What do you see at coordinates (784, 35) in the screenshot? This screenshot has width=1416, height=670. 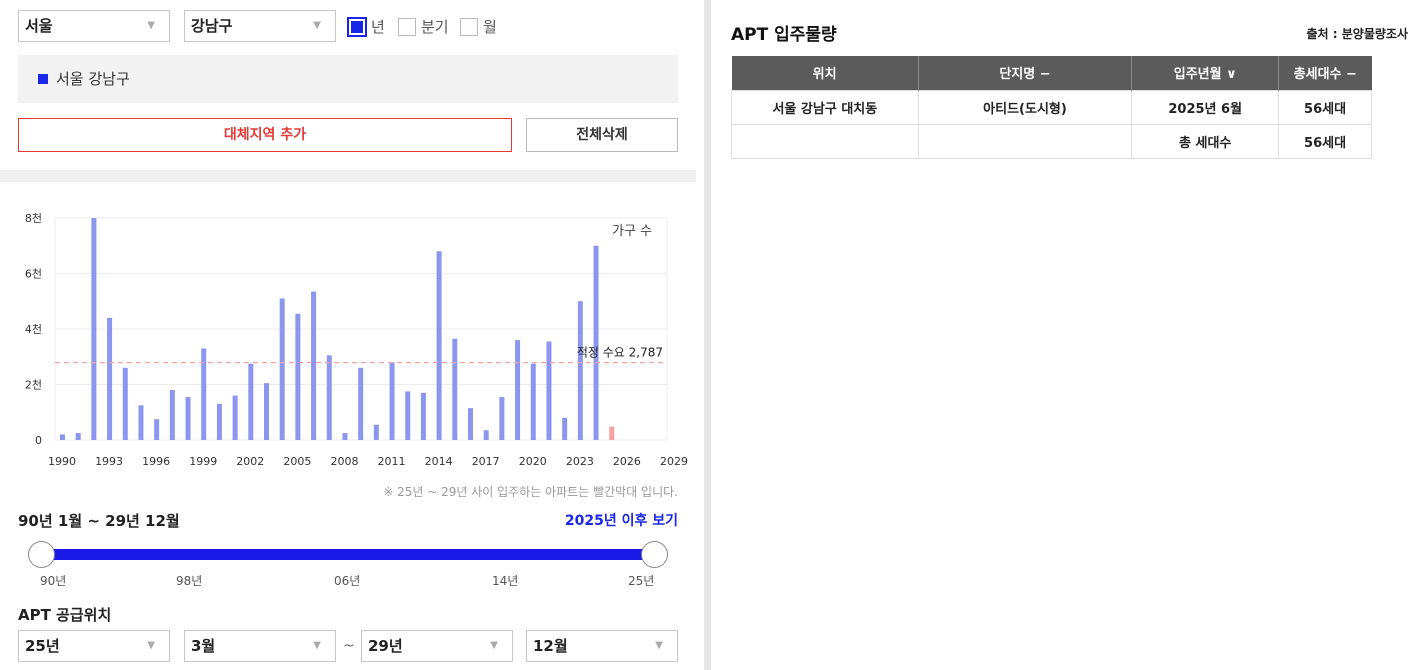 I see `apt-occupancy-title: APT 입주물량` at bounding box center [784, 35].